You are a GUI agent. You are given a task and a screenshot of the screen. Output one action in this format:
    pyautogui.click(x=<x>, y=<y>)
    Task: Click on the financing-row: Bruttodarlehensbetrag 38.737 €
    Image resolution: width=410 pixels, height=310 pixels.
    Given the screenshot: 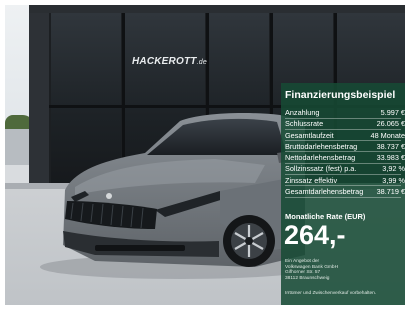 What is the action you would take?
    pyautogui.click(x=345, y=146)
    